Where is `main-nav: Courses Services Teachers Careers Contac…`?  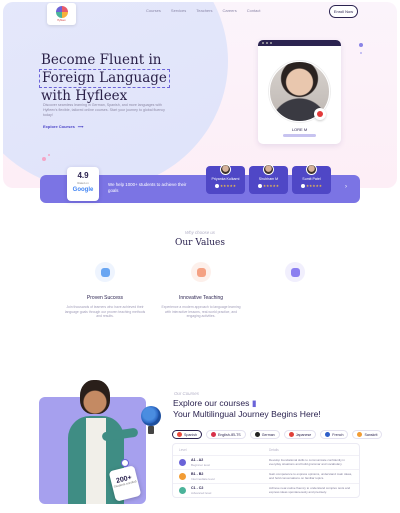
main-nav: Courses Services Teachers Careers Contac… is located at coordinates (203, 10).